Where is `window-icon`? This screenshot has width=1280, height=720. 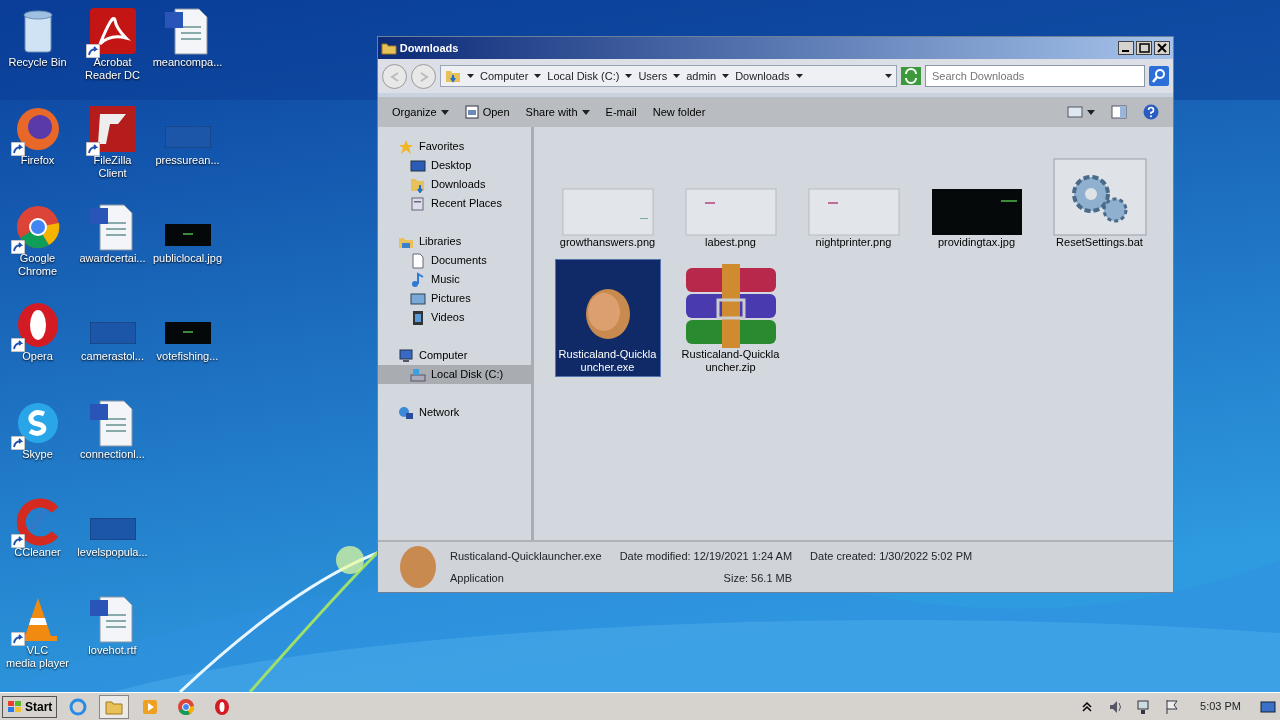
window-icon is located at coordinates (471, 112).